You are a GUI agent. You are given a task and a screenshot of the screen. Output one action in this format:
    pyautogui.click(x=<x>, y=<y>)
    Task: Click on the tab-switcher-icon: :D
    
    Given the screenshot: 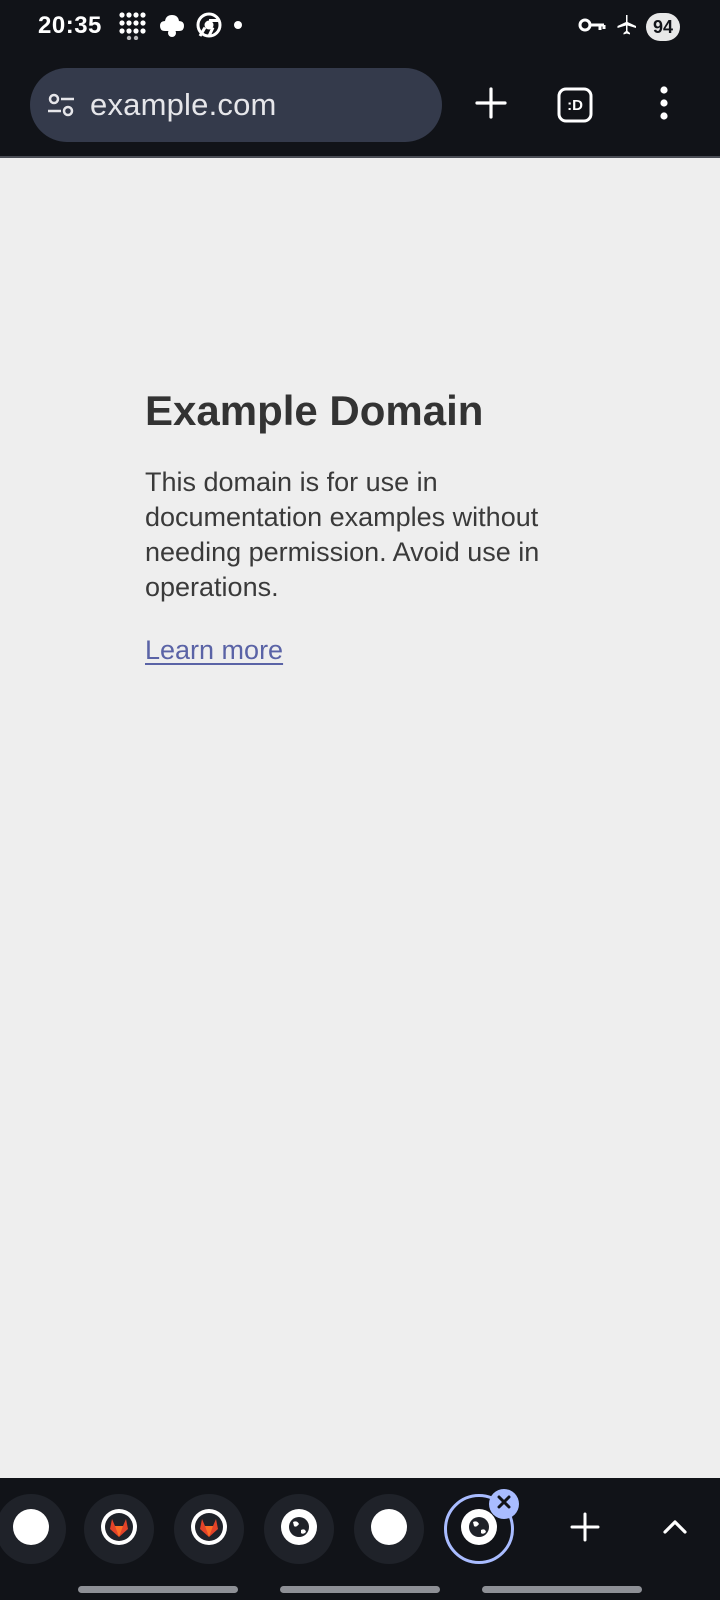 What is the action you would take?
    pyautogui.click(x=575, y=105)
    